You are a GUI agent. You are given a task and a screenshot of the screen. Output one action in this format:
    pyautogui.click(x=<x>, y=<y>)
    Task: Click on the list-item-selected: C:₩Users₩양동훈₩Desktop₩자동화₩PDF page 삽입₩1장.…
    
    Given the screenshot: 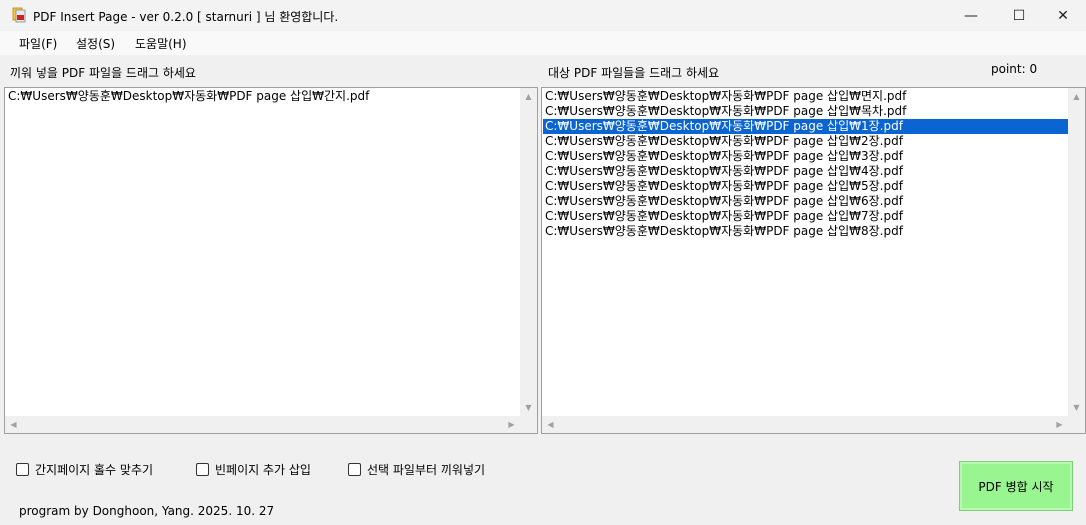 What is the action you would take?
    pyautogui.click(x=805, y=126)
    